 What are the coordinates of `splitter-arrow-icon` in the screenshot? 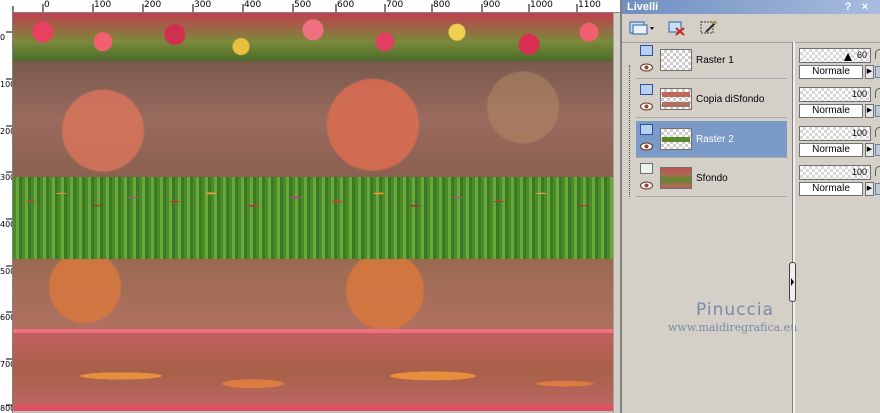 It's located at (792, 282).